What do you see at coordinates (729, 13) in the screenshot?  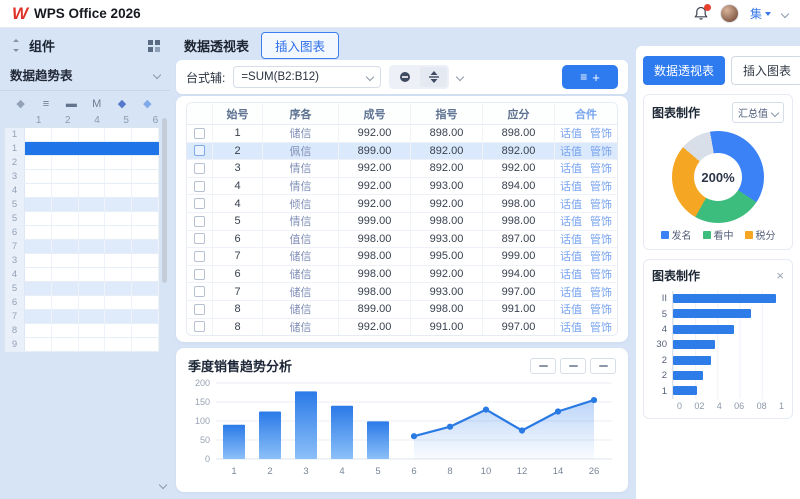 I see `user-avatar` at bounding box center [729, 13].